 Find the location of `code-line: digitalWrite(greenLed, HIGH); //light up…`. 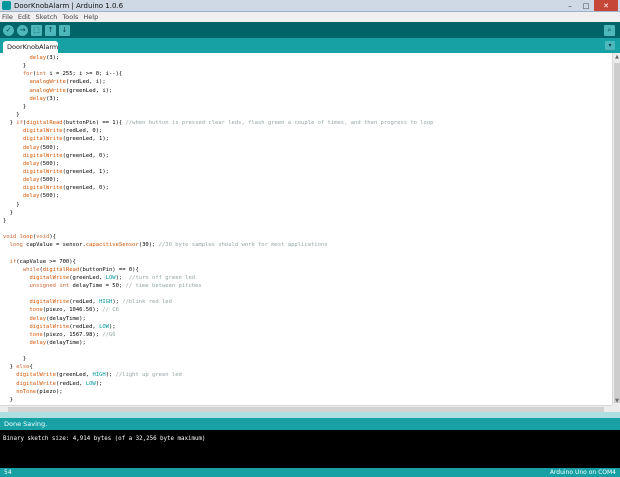

code-line: digitalWrite(greenLed, HIGH); //light up… is located at coordinates (218, 375).